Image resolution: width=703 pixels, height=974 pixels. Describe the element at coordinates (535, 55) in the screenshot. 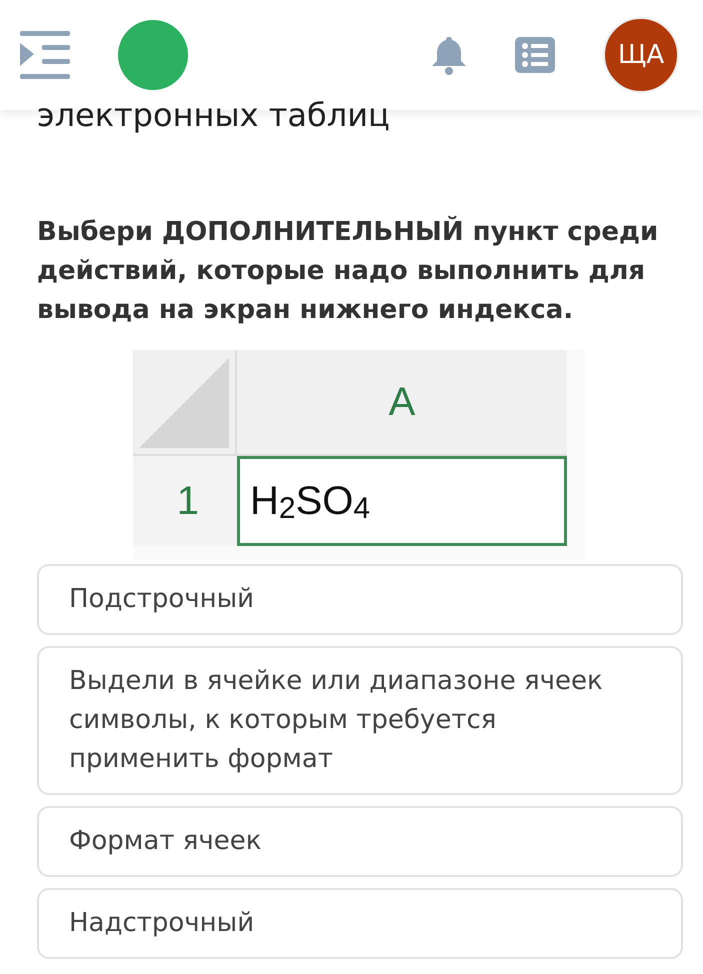

I see `list-icon` at that location.